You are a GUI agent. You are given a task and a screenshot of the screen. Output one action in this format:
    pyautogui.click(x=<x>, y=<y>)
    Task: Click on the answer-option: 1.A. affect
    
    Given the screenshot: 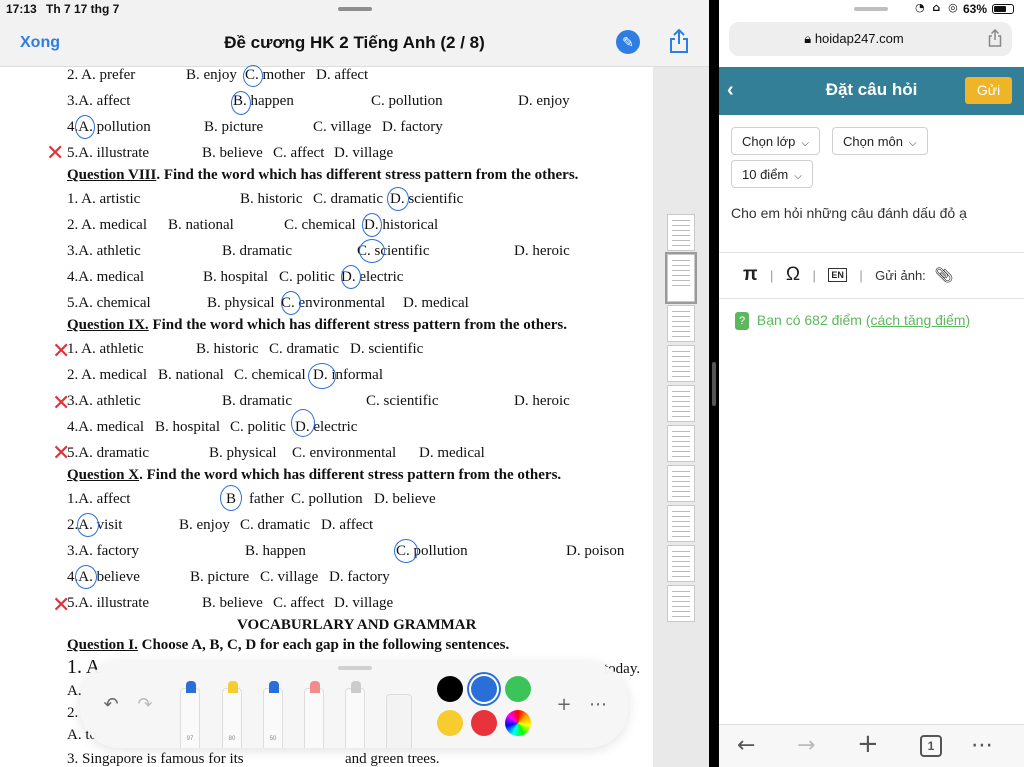 What is the action you would take?
    pyautogui.click(x=99, y=499)
    